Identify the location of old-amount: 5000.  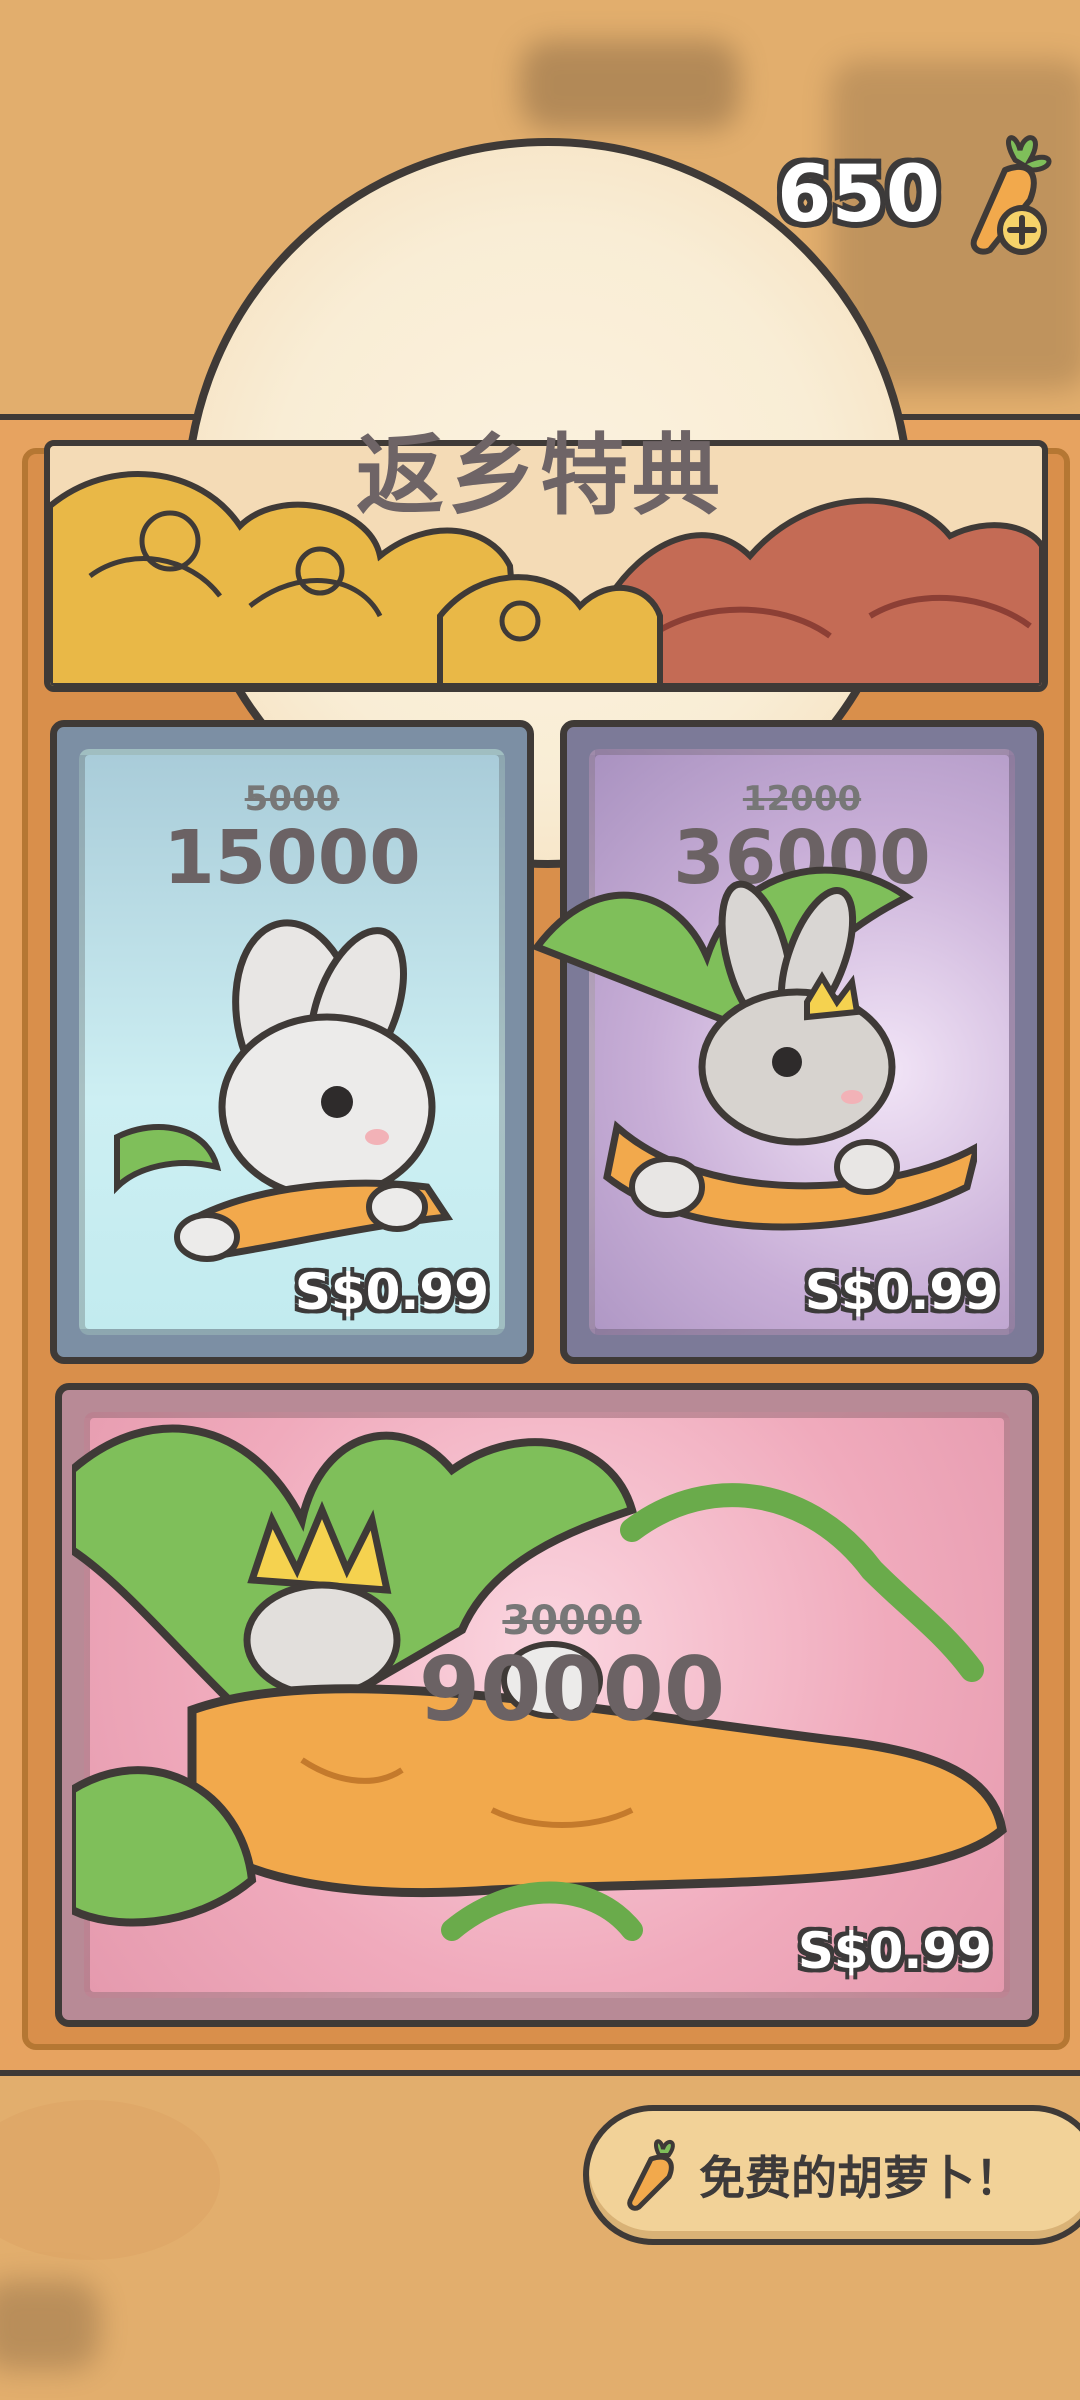
(292, 799).